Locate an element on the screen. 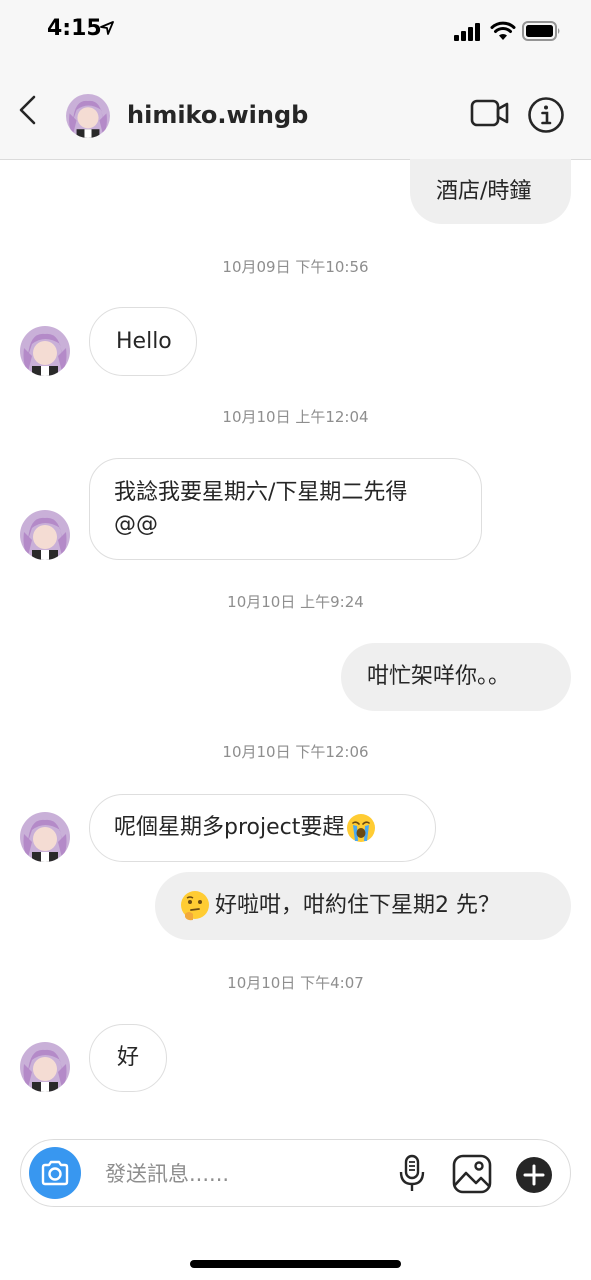 The width and height of the screenshot is (591, 1280). outgoing-message: 咁忙架咩你。。 is located at coordinates (456, 677).